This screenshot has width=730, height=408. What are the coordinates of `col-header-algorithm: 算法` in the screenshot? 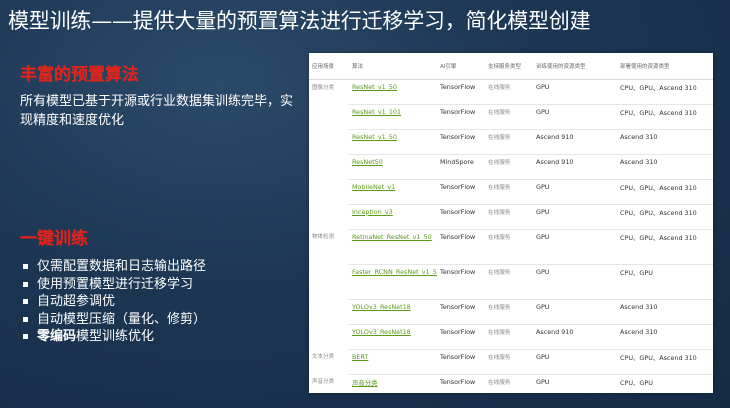 It's located at (393, 66).